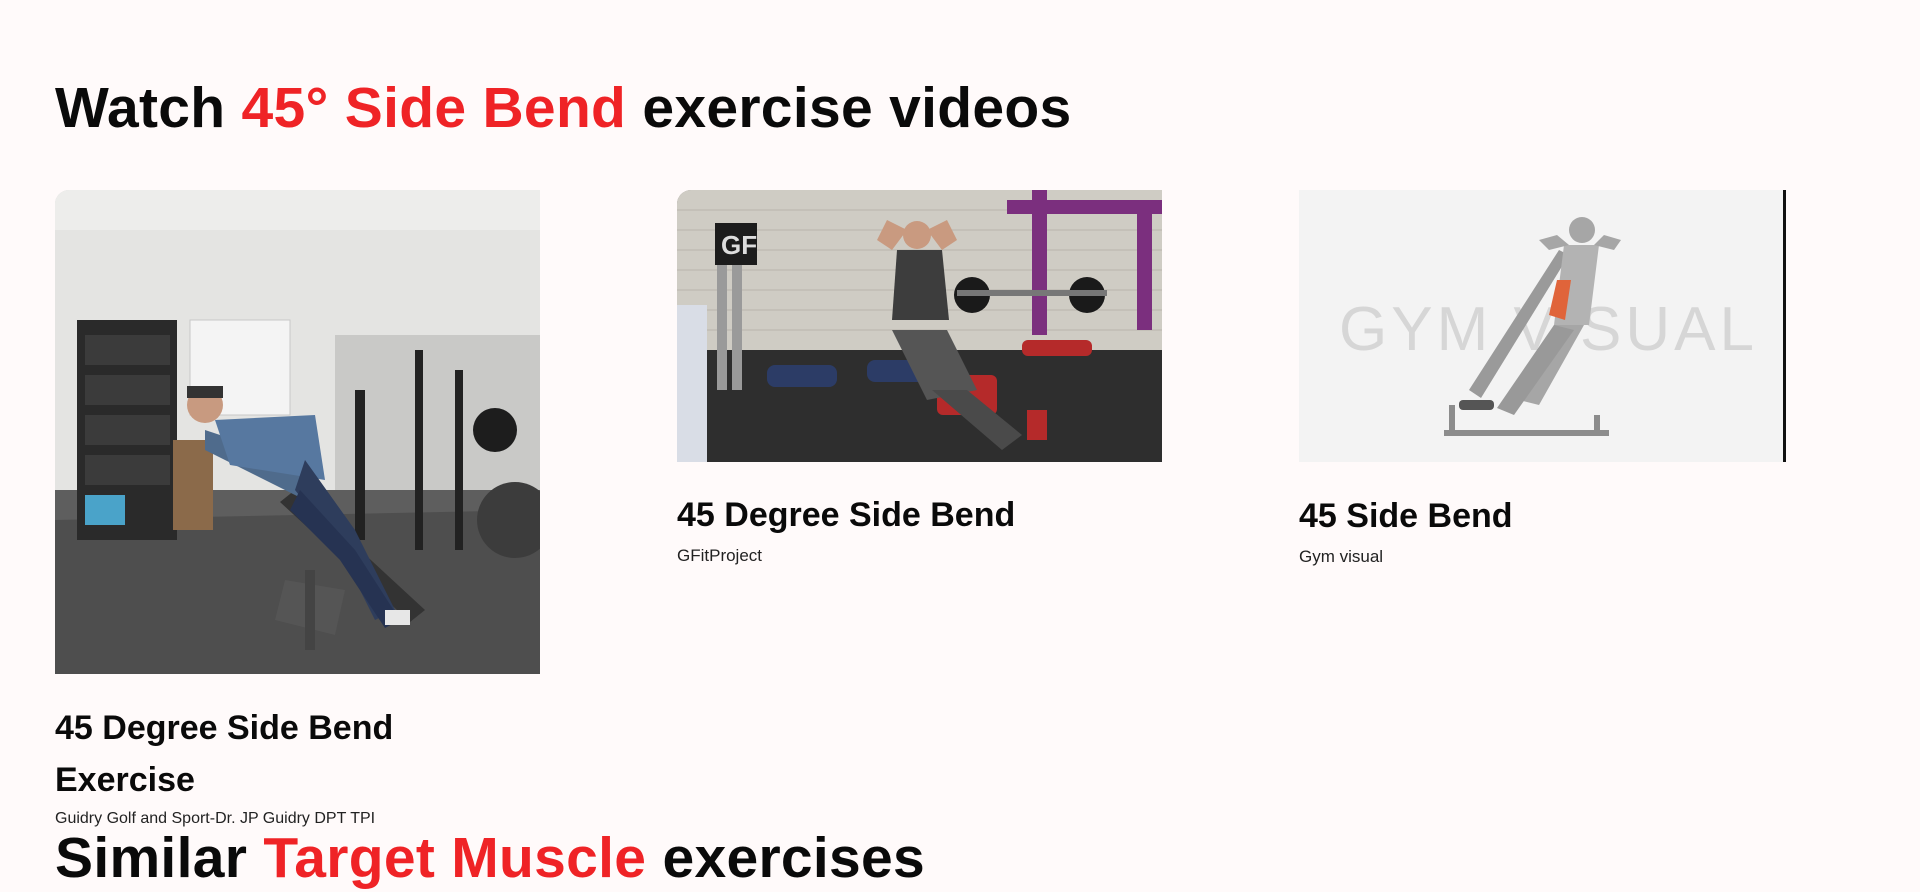  What do you see at coordinates (919, 515) in the screenshot?
I see `video-title: 45 Degree Side Bend` at bounding box center [919, 515].